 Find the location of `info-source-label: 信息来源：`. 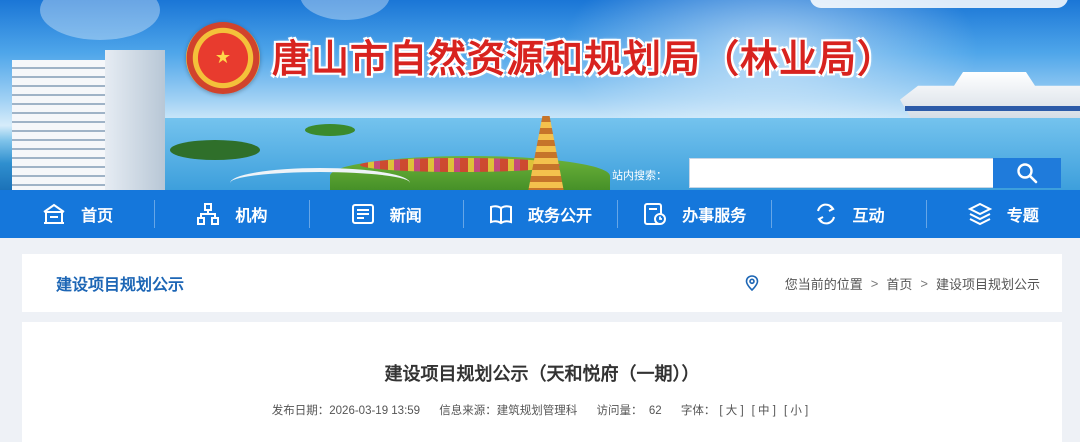

info-source-label: 信息来源： is located at coordinates (468, 411).